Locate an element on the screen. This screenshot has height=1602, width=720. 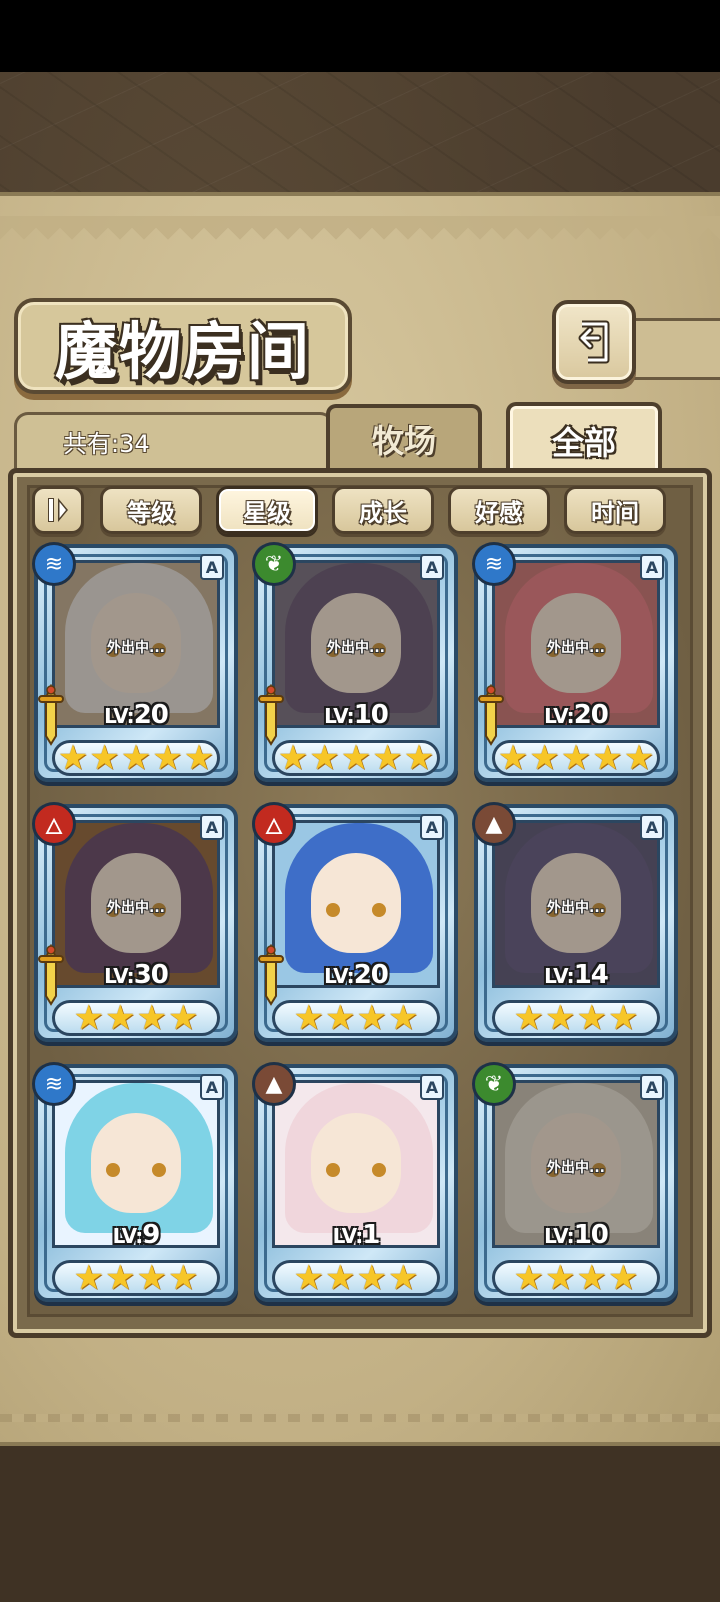
tab-ranch: 牧场 is located at coordinates (404, 437).